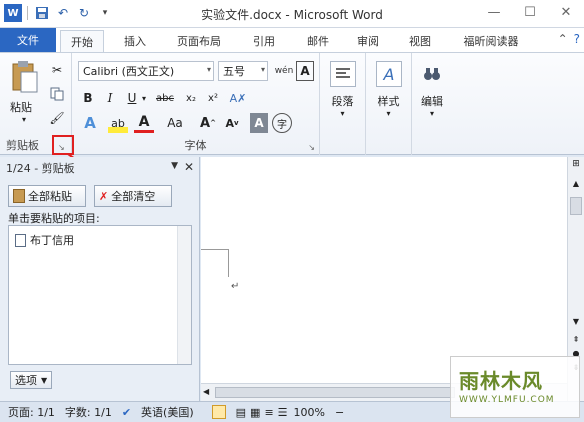 The image size is (584, 422). I want to click on print-layout-icon, so click(218, 412).